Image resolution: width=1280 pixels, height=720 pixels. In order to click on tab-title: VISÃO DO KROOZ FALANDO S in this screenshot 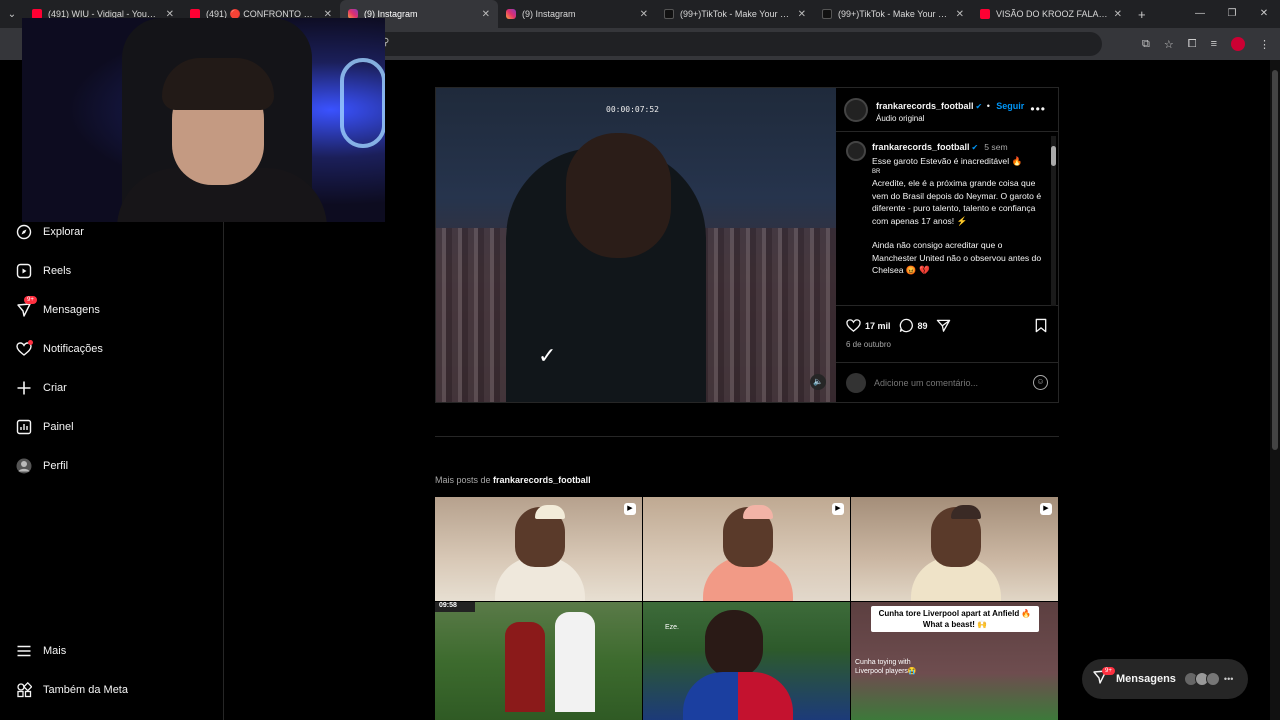, I will do `click(1052, 14)`.